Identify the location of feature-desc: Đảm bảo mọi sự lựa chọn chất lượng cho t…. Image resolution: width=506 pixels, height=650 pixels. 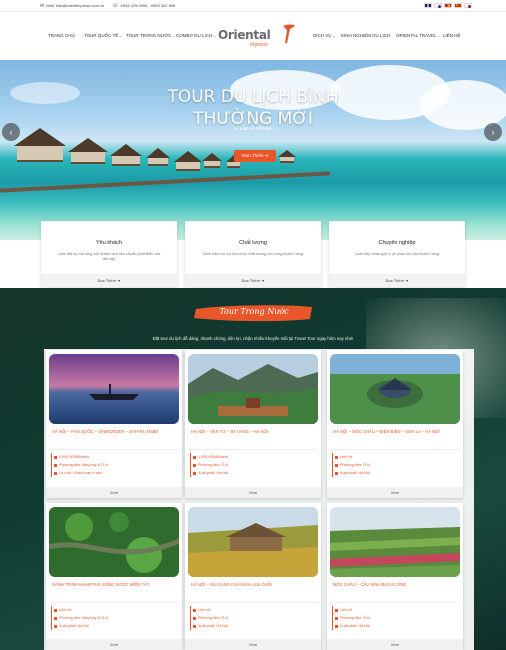
(253, 254).